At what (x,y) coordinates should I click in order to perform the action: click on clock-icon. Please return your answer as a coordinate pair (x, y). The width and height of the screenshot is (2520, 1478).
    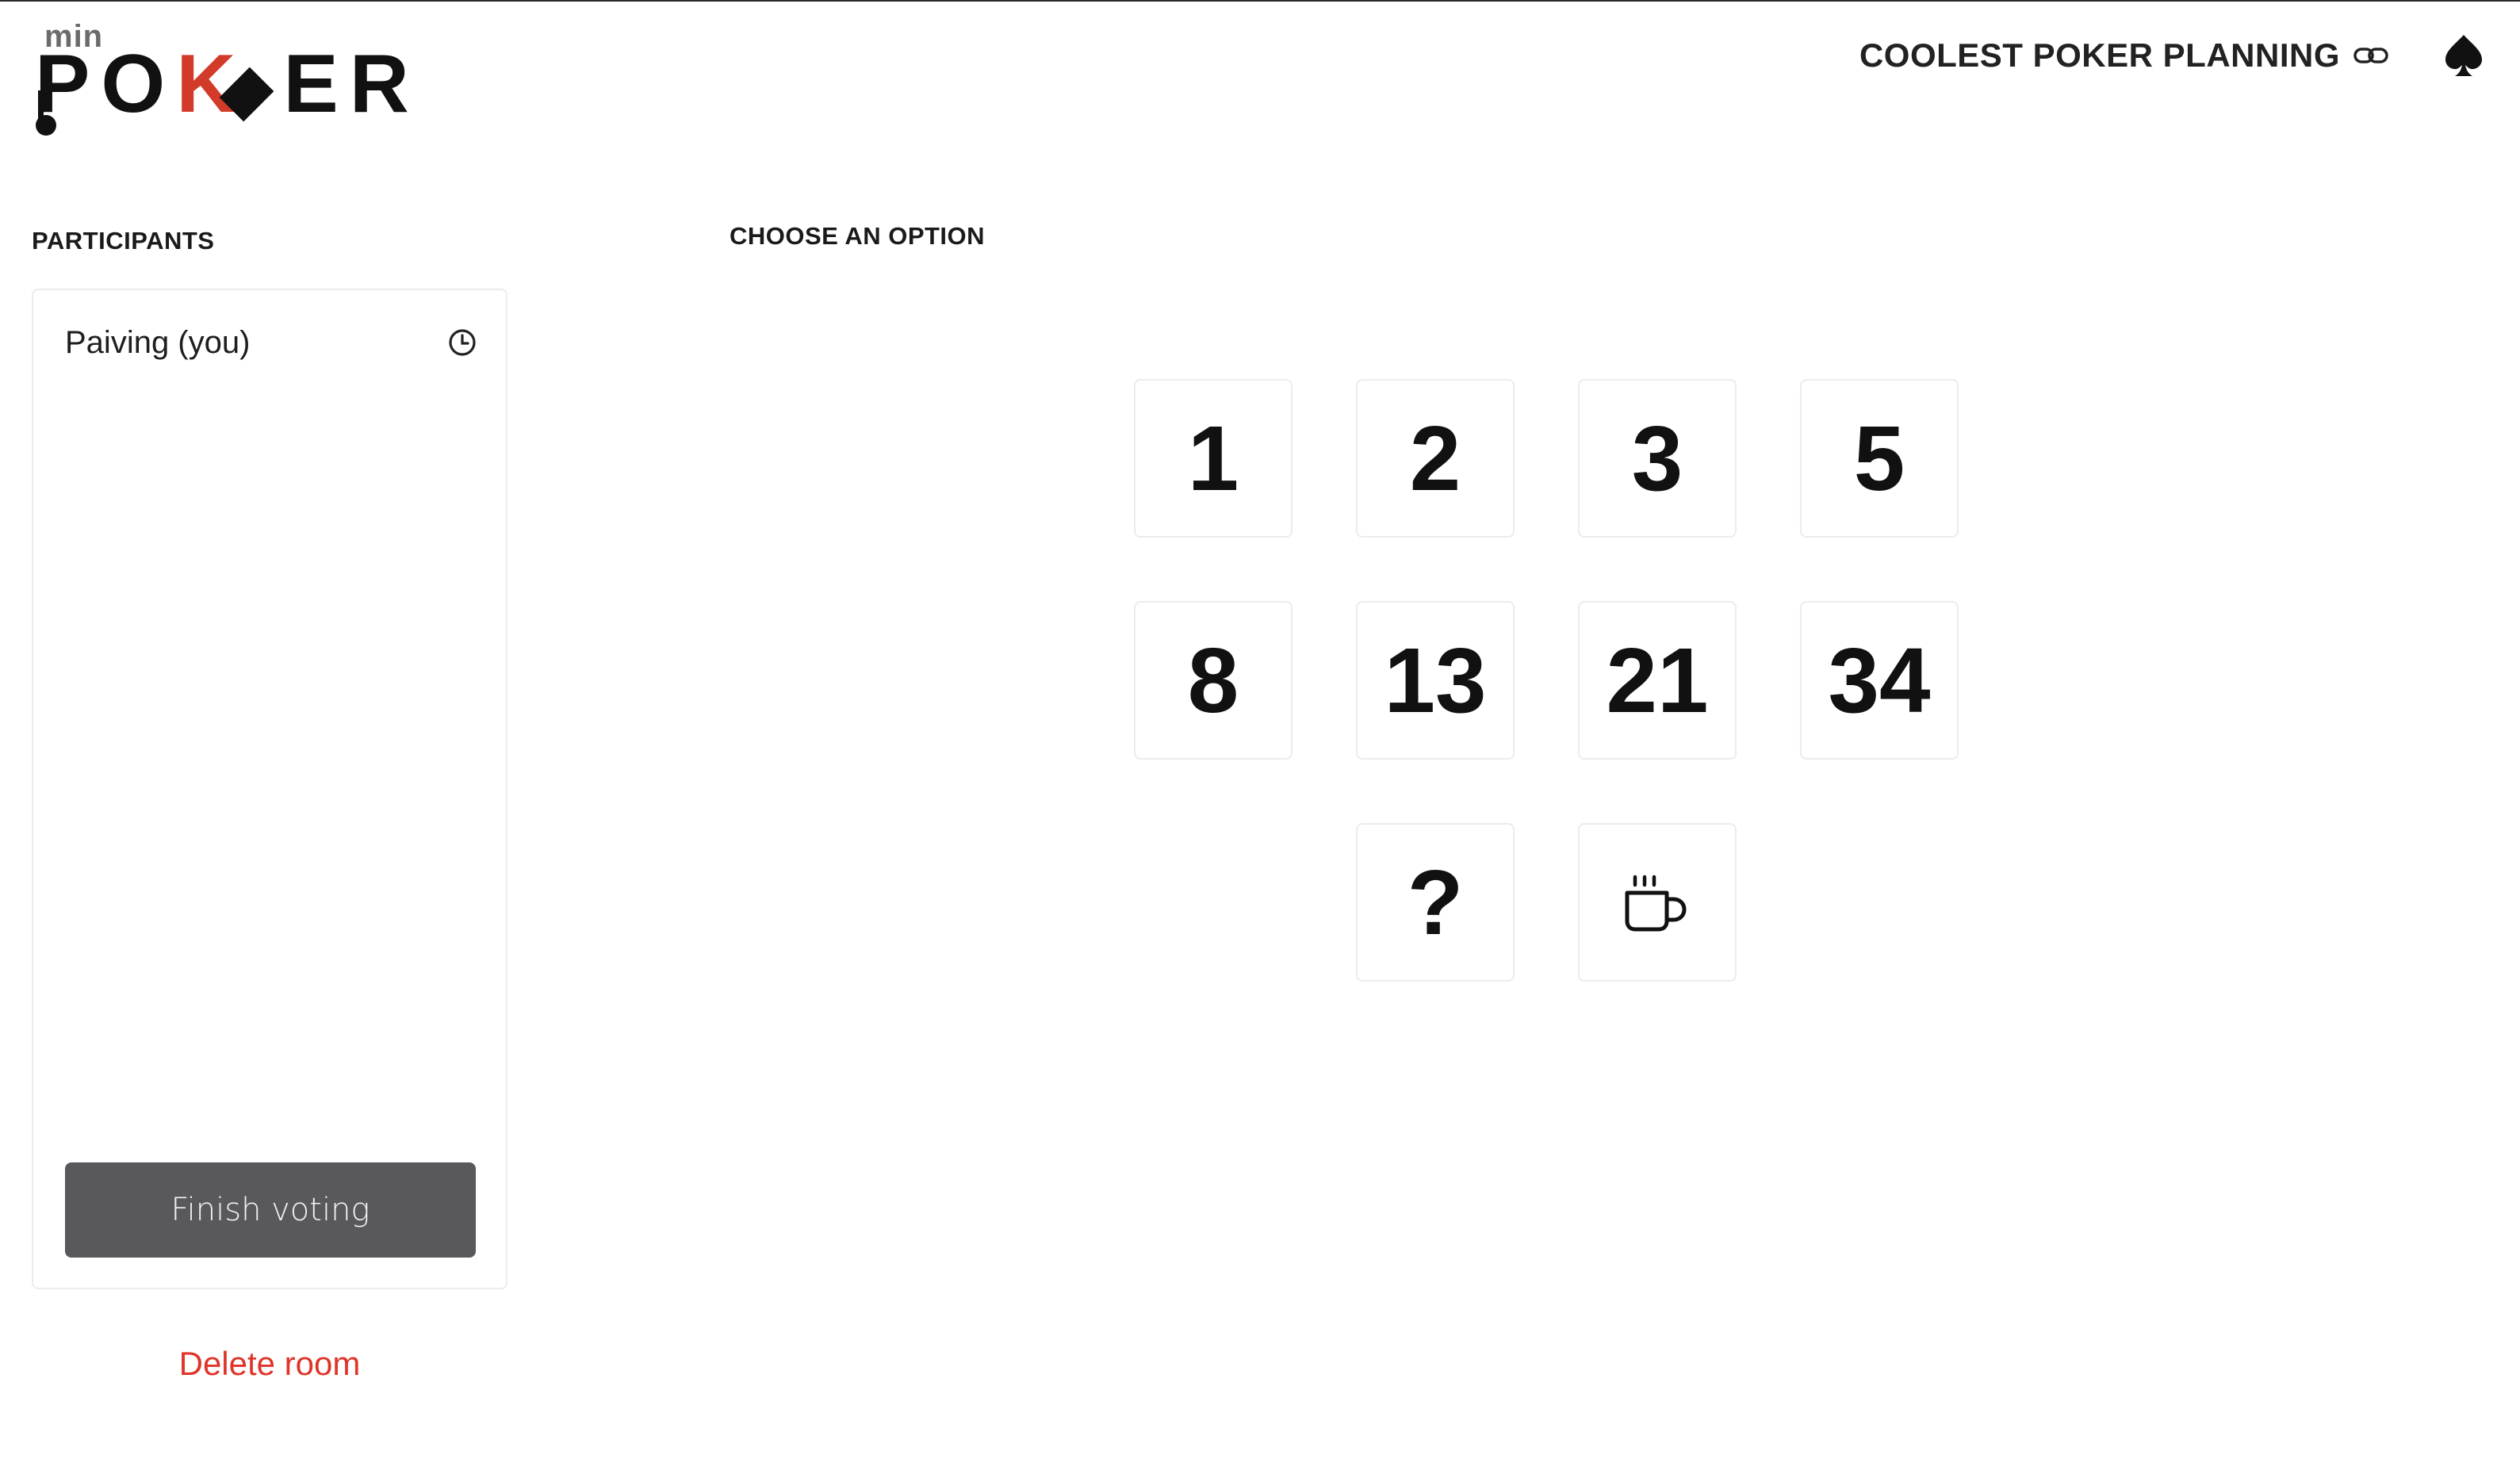
    Looking at the image, I should click on (462, 342).